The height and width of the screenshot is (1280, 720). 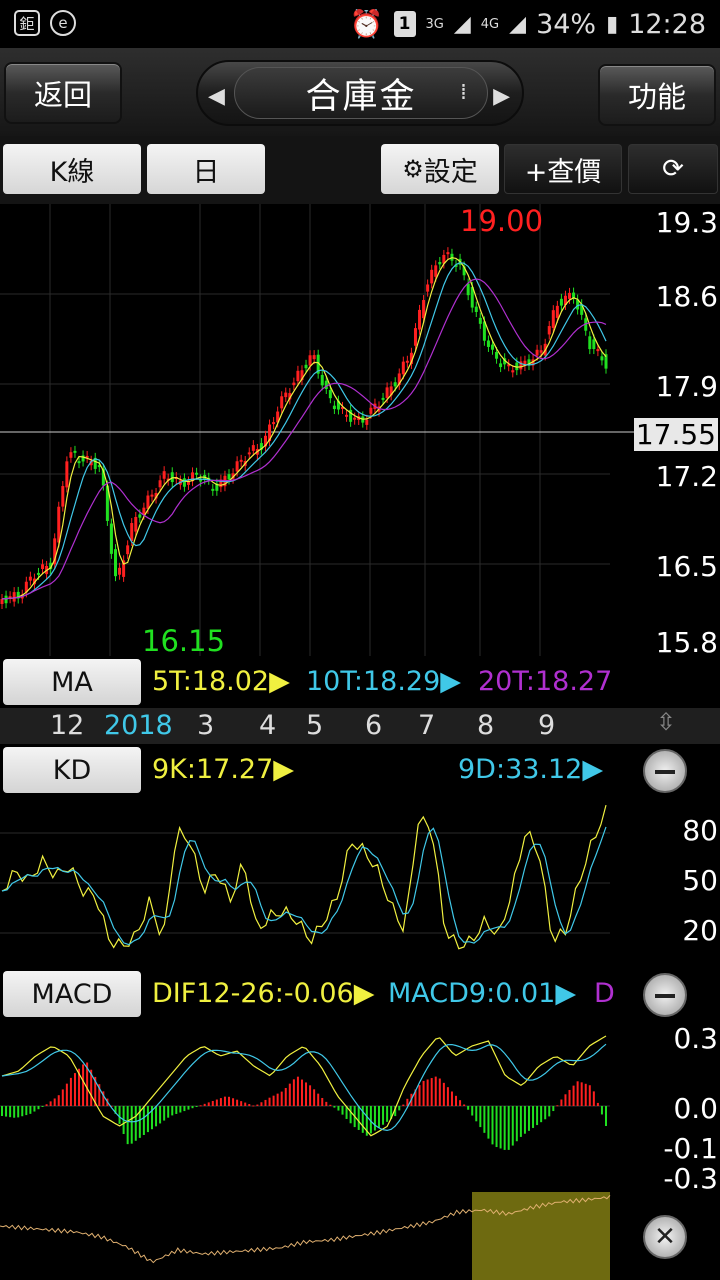 What do you see at coordinates (72, 994) in the screenshot?
I see `macd-button: MACD` at bounding box center [72, 994].